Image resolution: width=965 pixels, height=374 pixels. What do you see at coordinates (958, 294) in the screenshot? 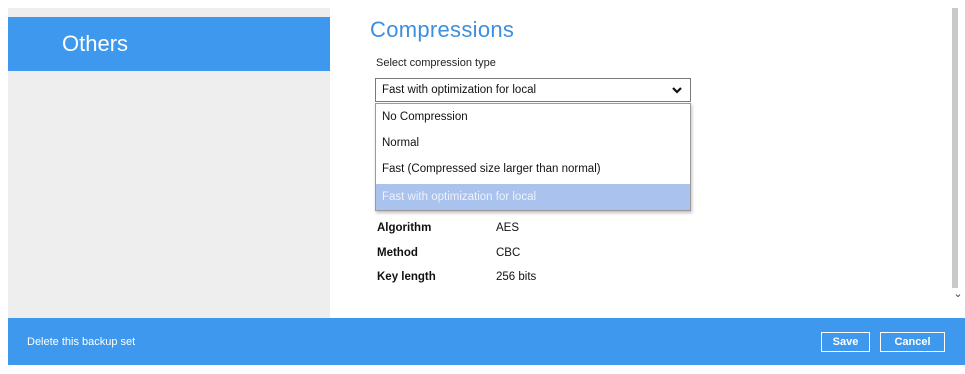
I see `scroll-down-icon: ⌄` at bounding box center [958, 294].